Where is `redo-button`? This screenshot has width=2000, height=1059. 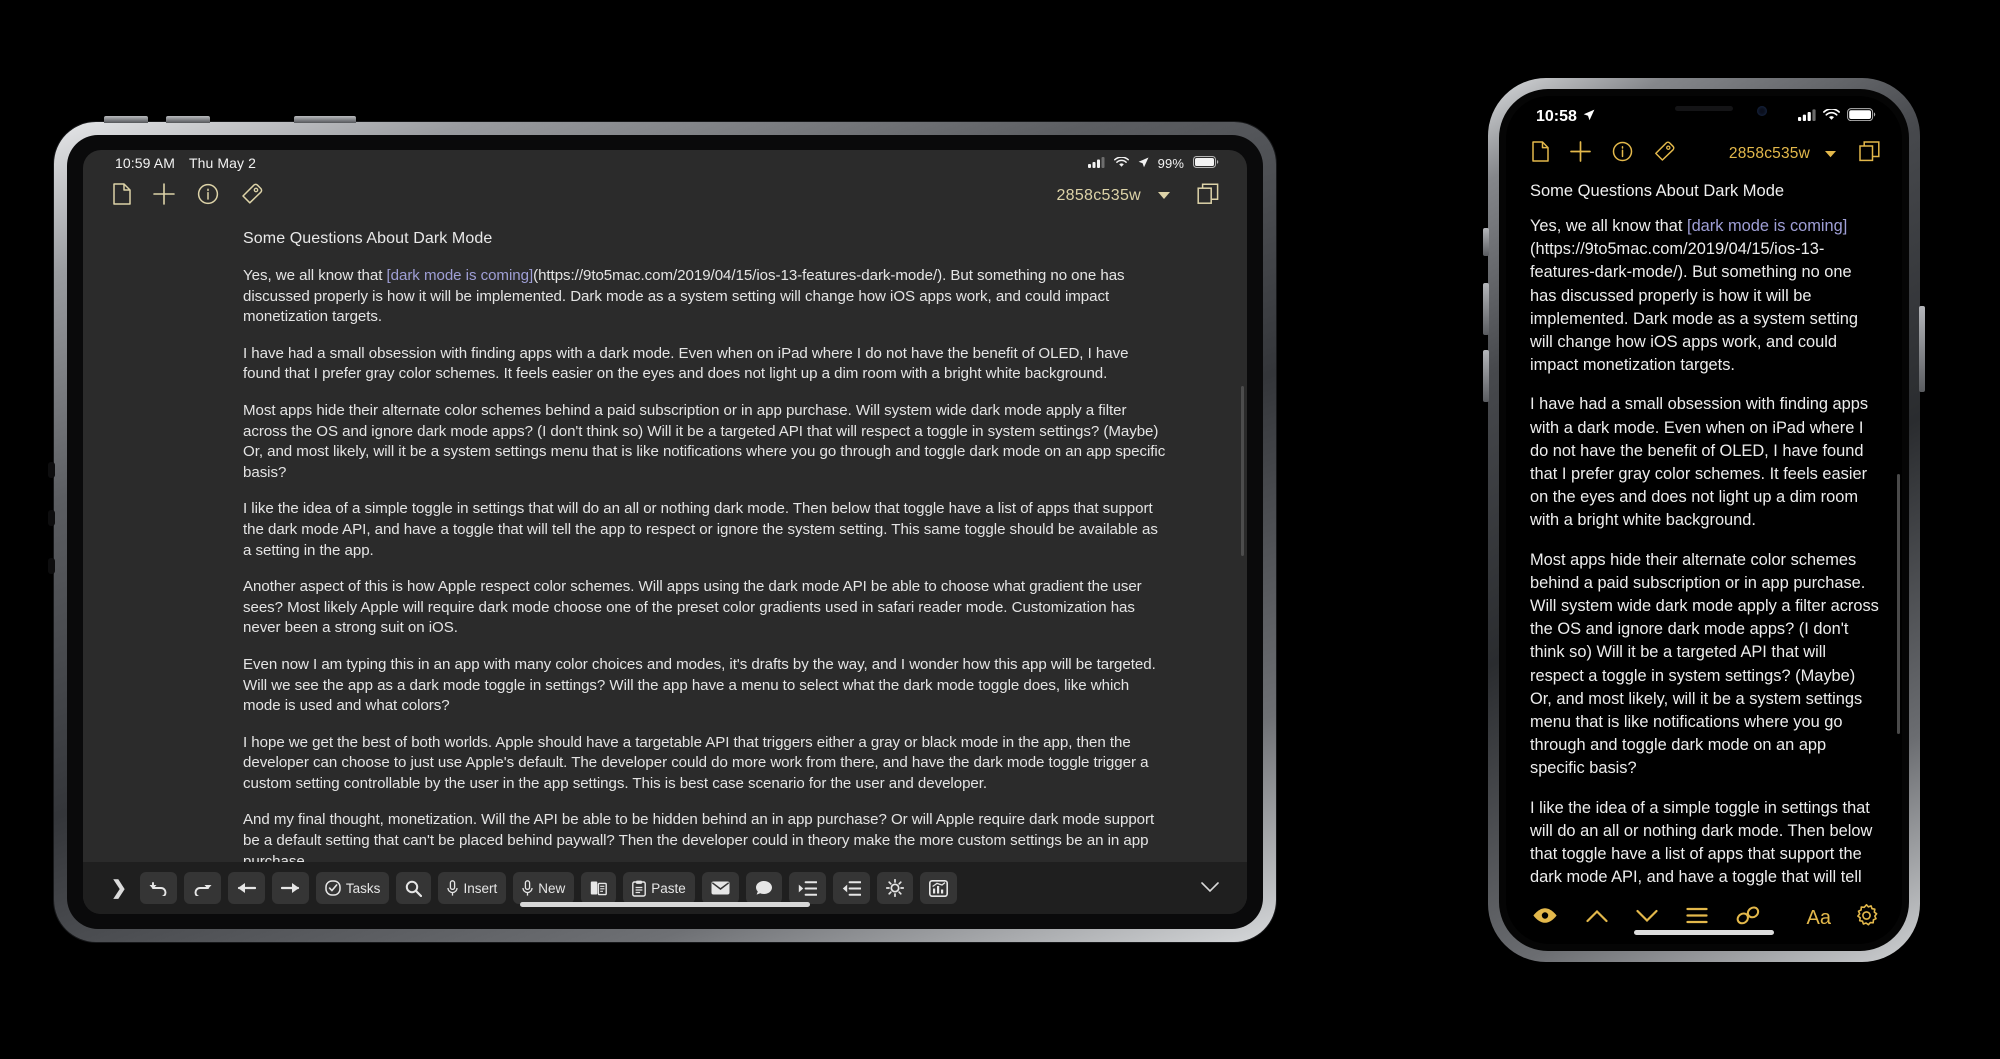
redo-button is located at coordinates (202, 888).